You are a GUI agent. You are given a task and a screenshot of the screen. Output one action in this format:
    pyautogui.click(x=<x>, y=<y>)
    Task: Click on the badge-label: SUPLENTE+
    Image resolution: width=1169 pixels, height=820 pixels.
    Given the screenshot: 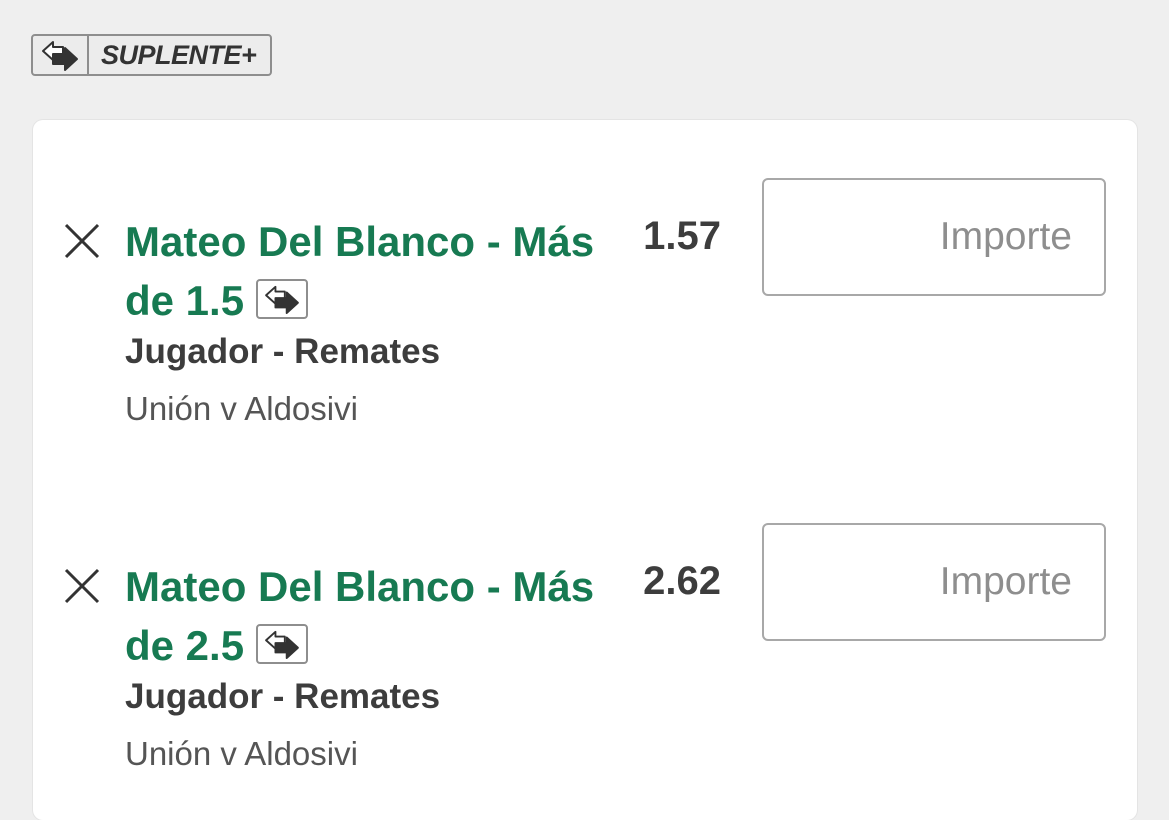 What is the action you would take?
    pyautogui.click(x=179, y=54)
    